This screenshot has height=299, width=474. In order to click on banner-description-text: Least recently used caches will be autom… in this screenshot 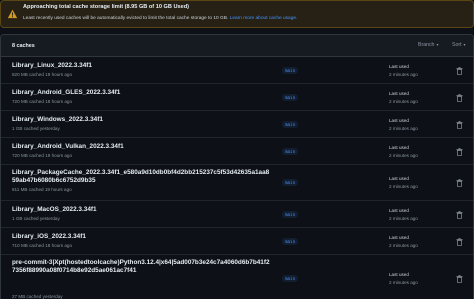, I will do `click(126, 18)`.